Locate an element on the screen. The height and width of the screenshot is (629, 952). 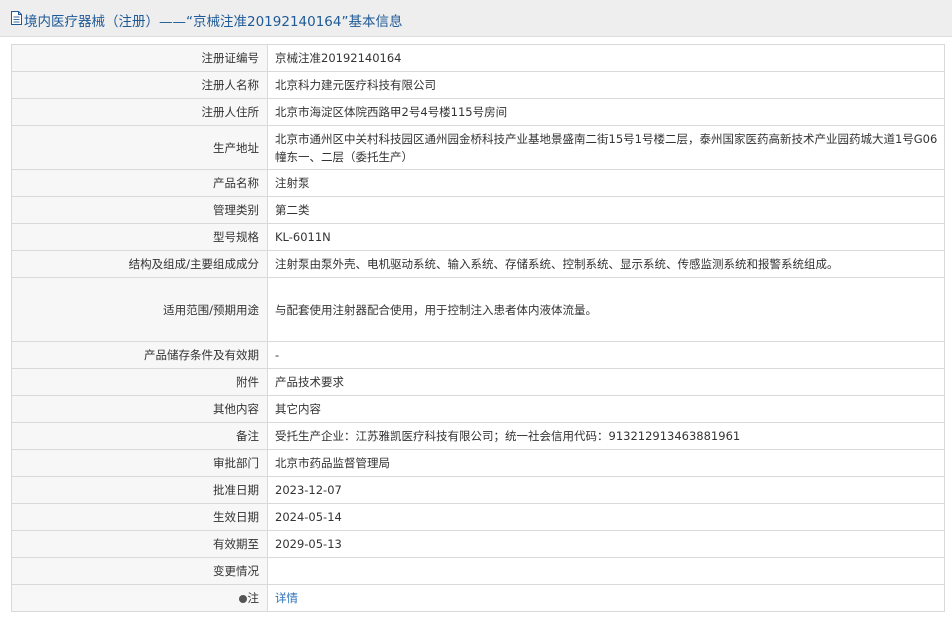
table-row: 批准日期 2023-12-07 is located at coordinates (478, 490).